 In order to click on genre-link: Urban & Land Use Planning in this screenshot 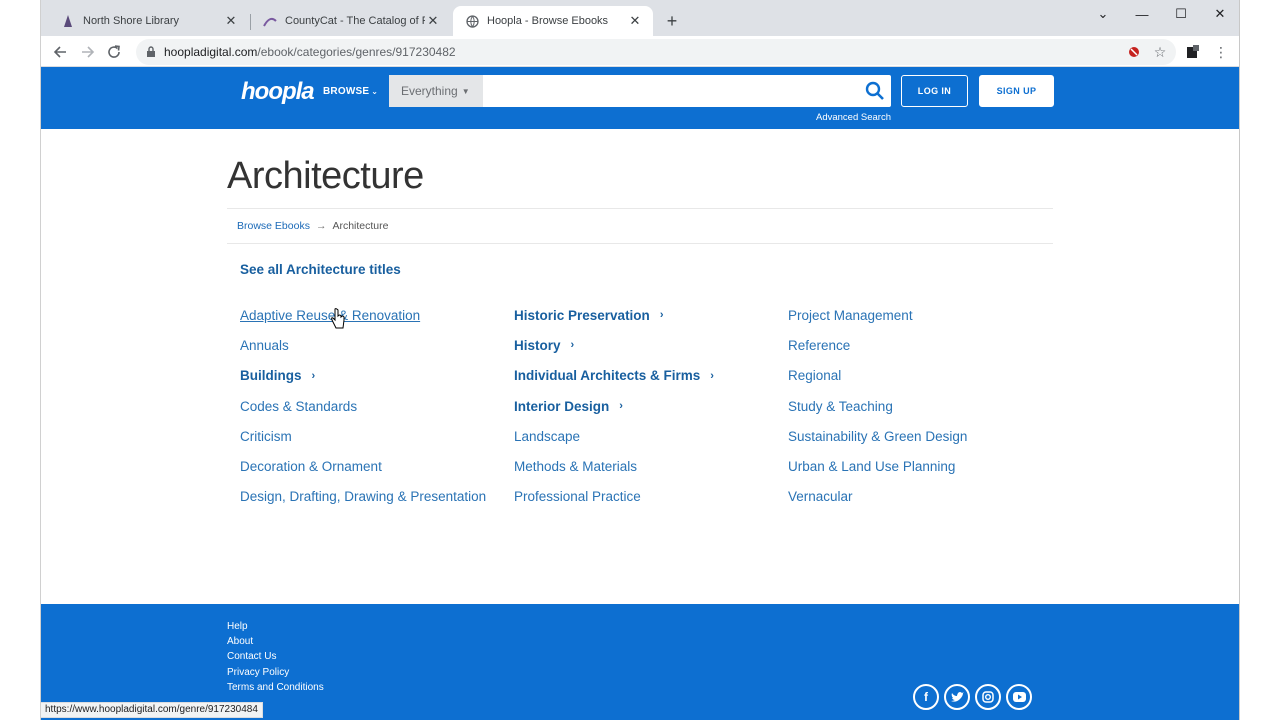, I will do `click(877, 466)`.